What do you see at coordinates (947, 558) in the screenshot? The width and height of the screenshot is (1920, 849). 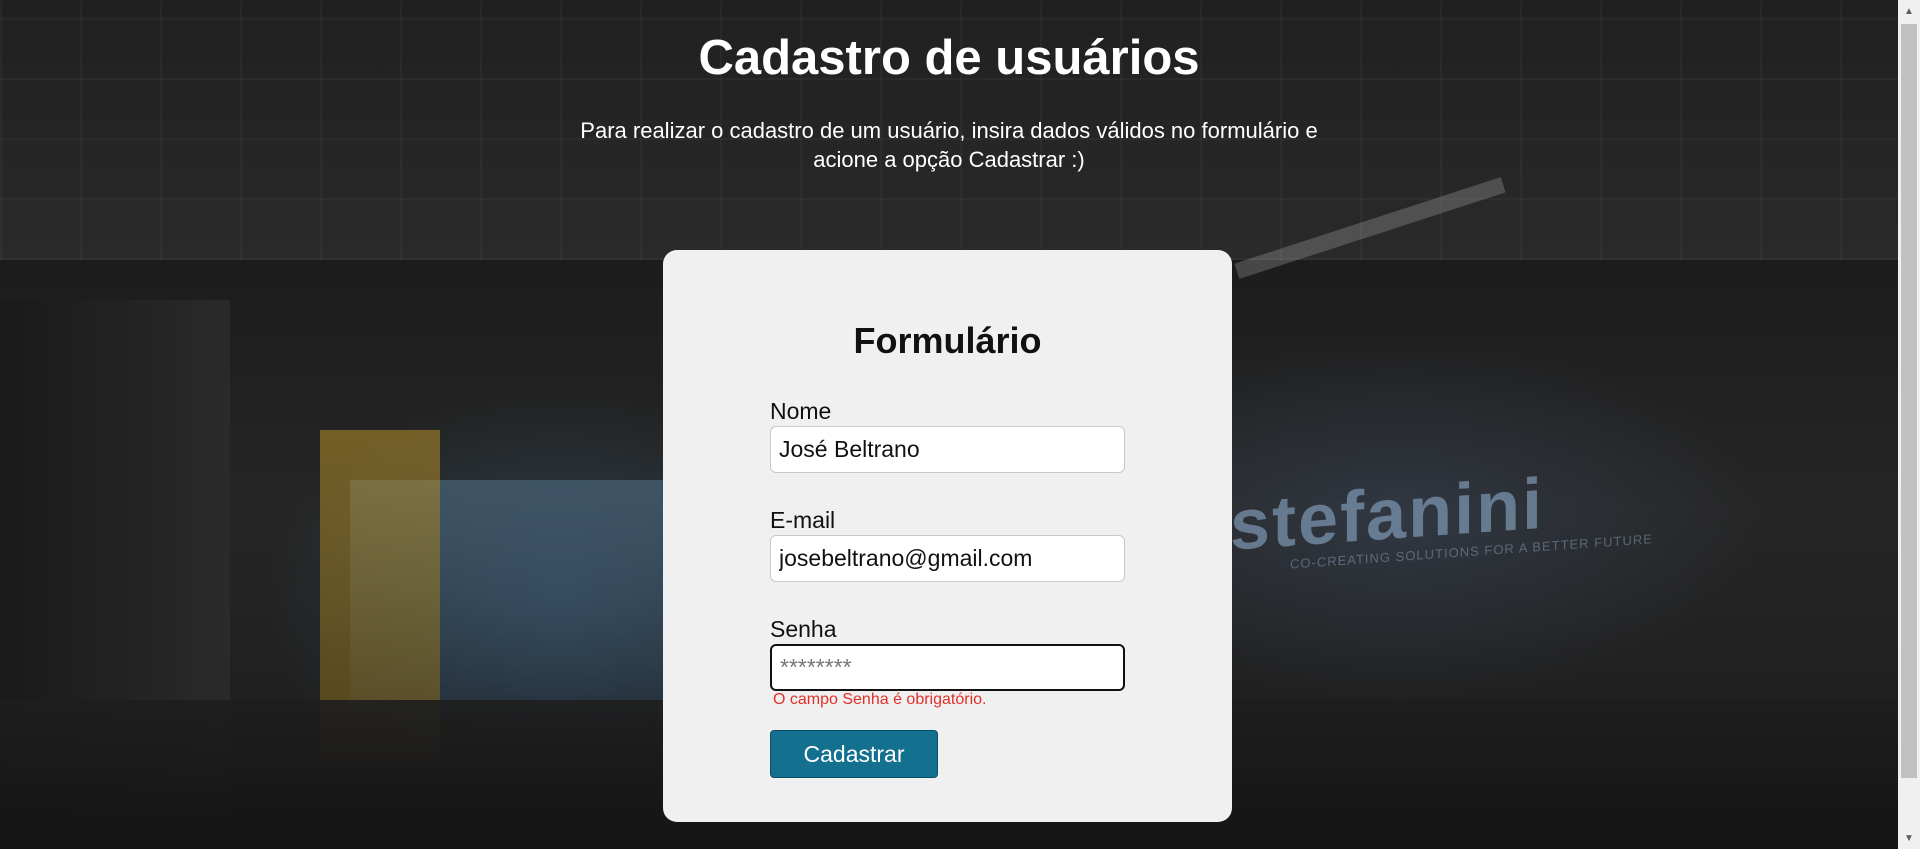 I see `email-input` at bounding box center [947, 558].